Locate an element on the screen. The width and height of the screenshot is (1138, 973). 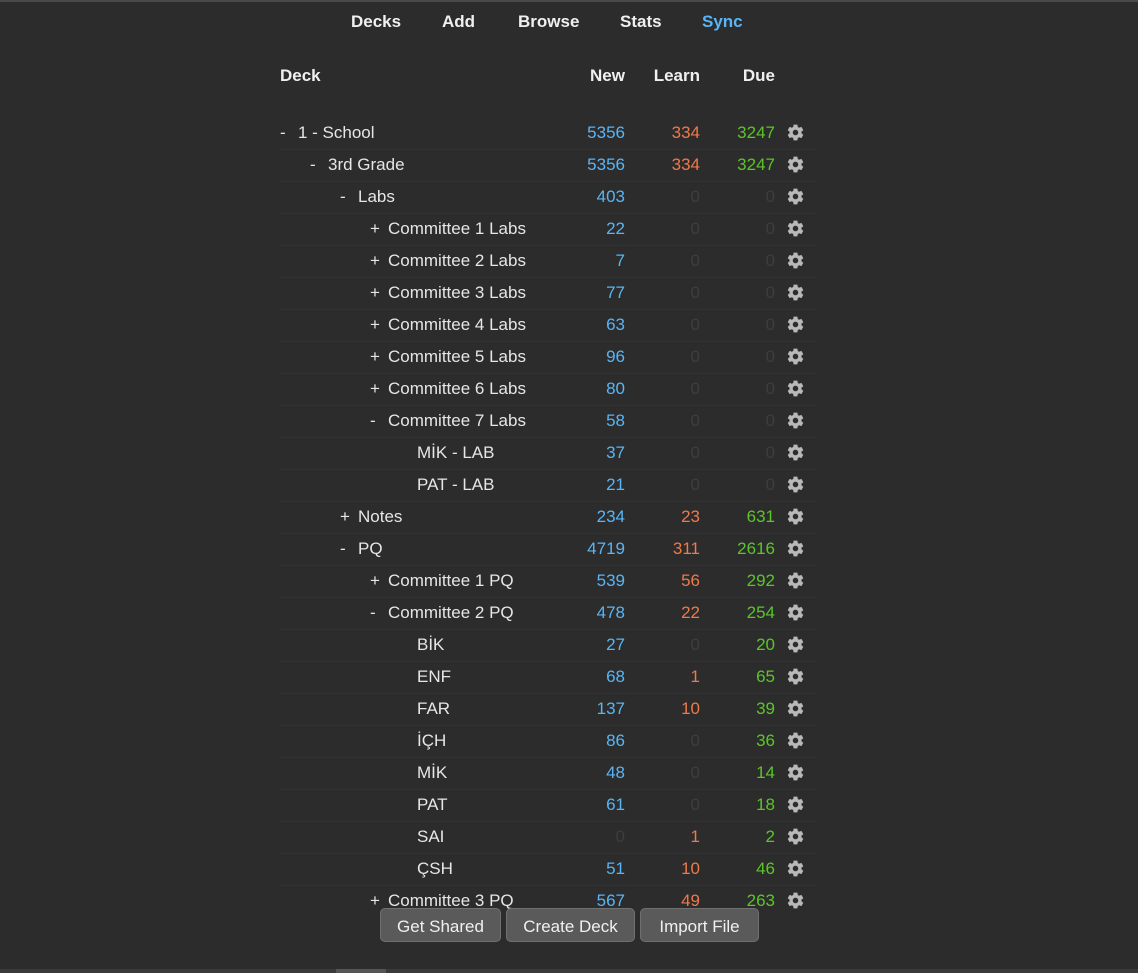
due-count: 20 is located at coordinates (765, 644).